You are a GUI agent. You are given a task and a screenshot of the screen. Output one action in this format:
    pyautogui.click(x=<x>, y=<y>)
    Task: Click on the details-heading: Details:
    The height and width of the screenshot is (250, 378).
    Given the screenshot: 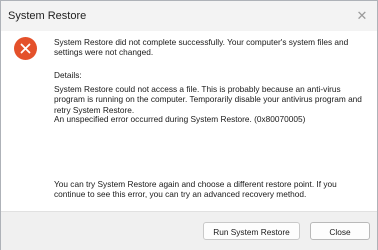 What is the action you would take?
    pyautogui.click(x=68, y=75)
    